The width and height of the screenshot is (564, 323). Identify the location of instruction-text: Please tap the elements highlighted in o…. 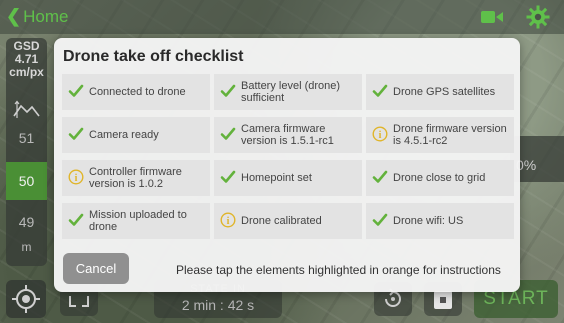
(338, 270).